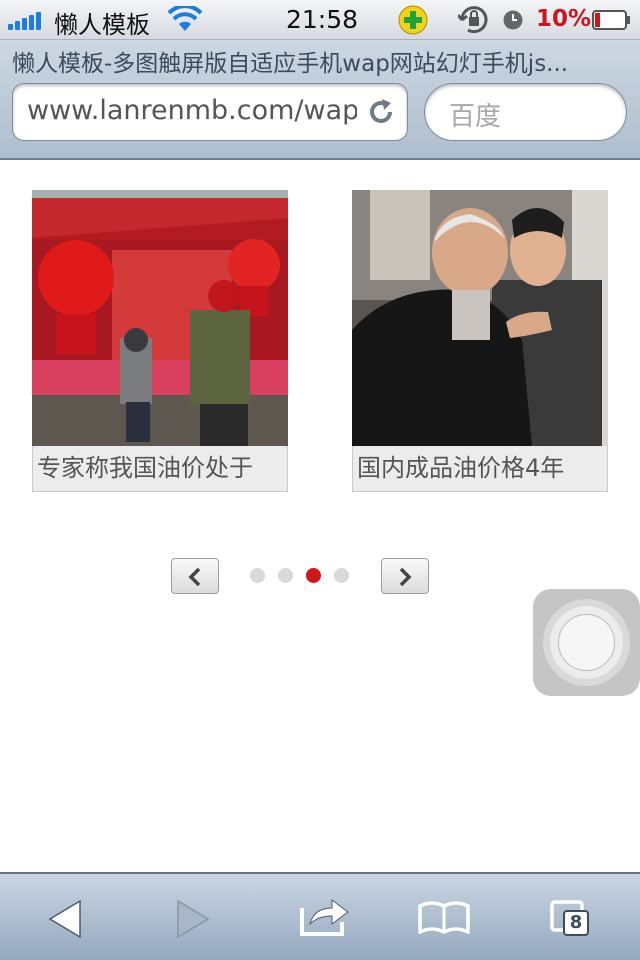 The height and width of the screenshot is (960, 640). I want to click on assistive-touch-icon, so click(586, 642).